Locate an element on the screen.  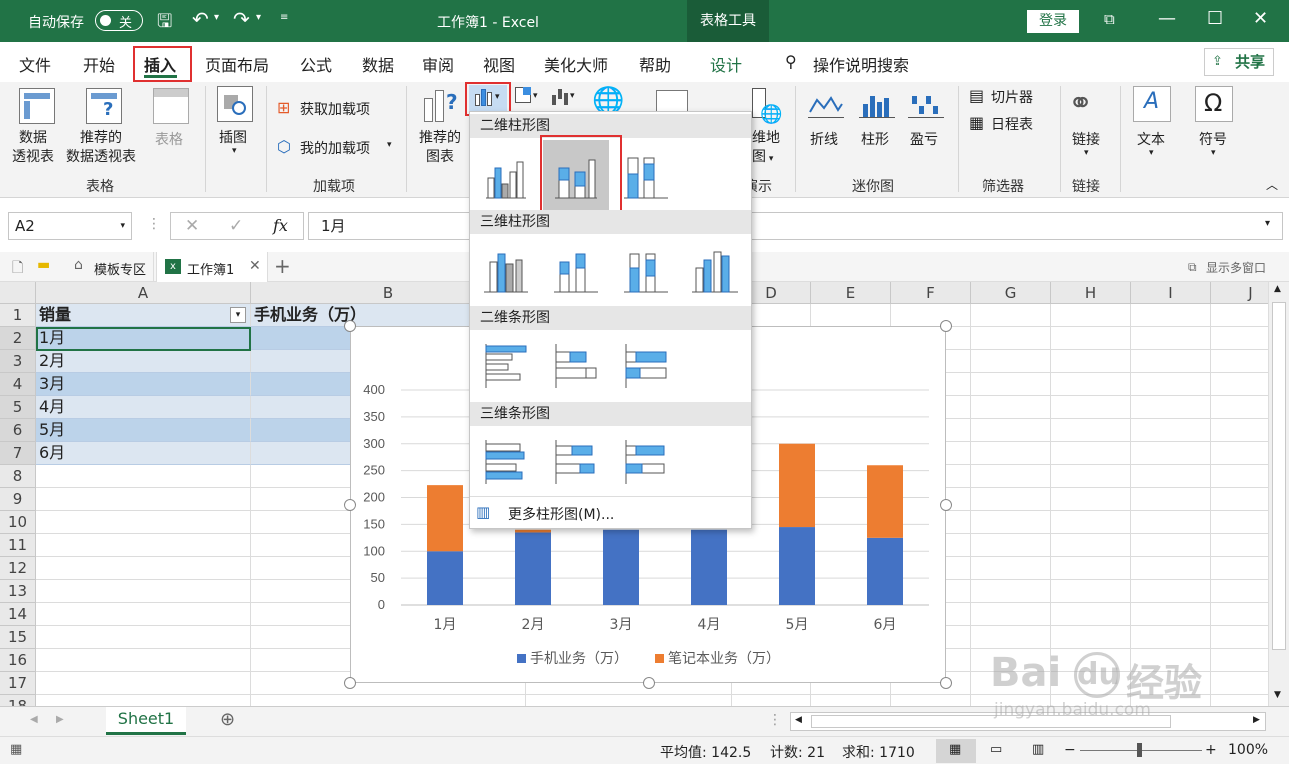
3d-clustered-column-option is located at coordinates (506, 270).